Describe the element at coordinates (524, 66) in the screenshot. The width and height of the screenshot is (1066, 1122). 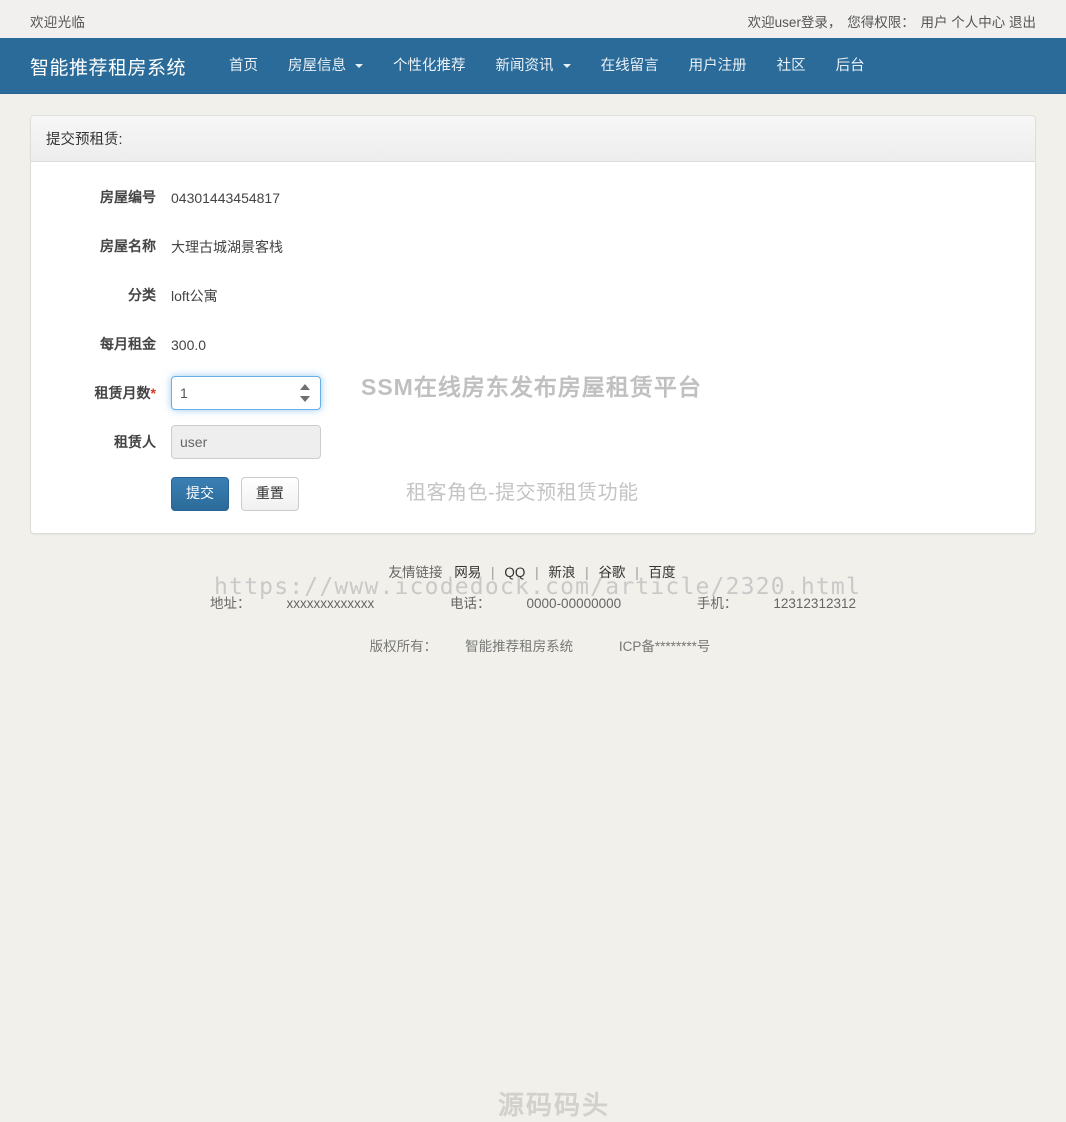
I see `nav-label: 新闻资讯` at that location.